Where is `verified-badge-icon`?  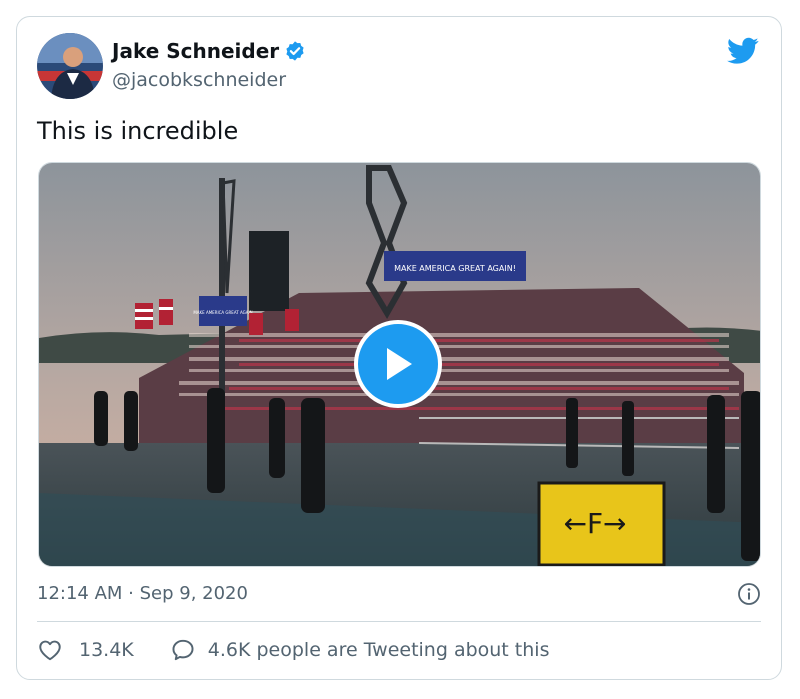 verified-badge-icon is located at coordinates (295, 51).